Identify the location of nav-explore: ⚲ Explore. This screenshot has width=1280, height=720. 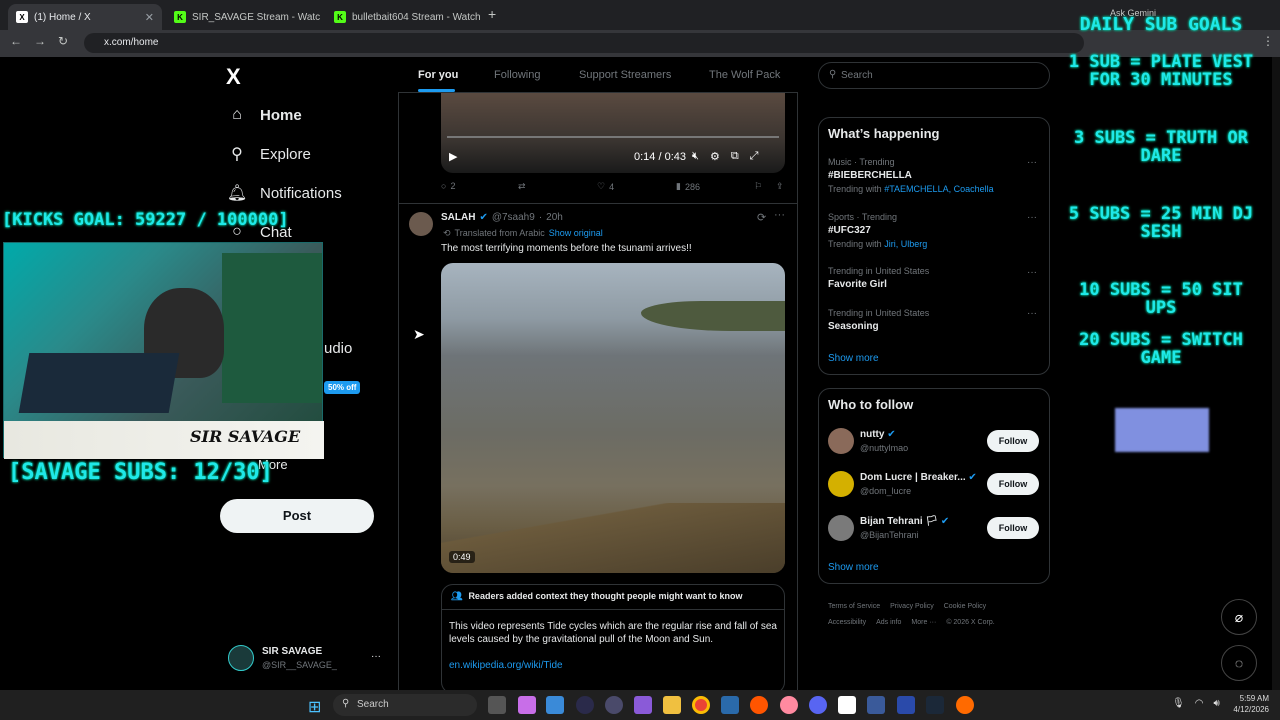
(269, 154).